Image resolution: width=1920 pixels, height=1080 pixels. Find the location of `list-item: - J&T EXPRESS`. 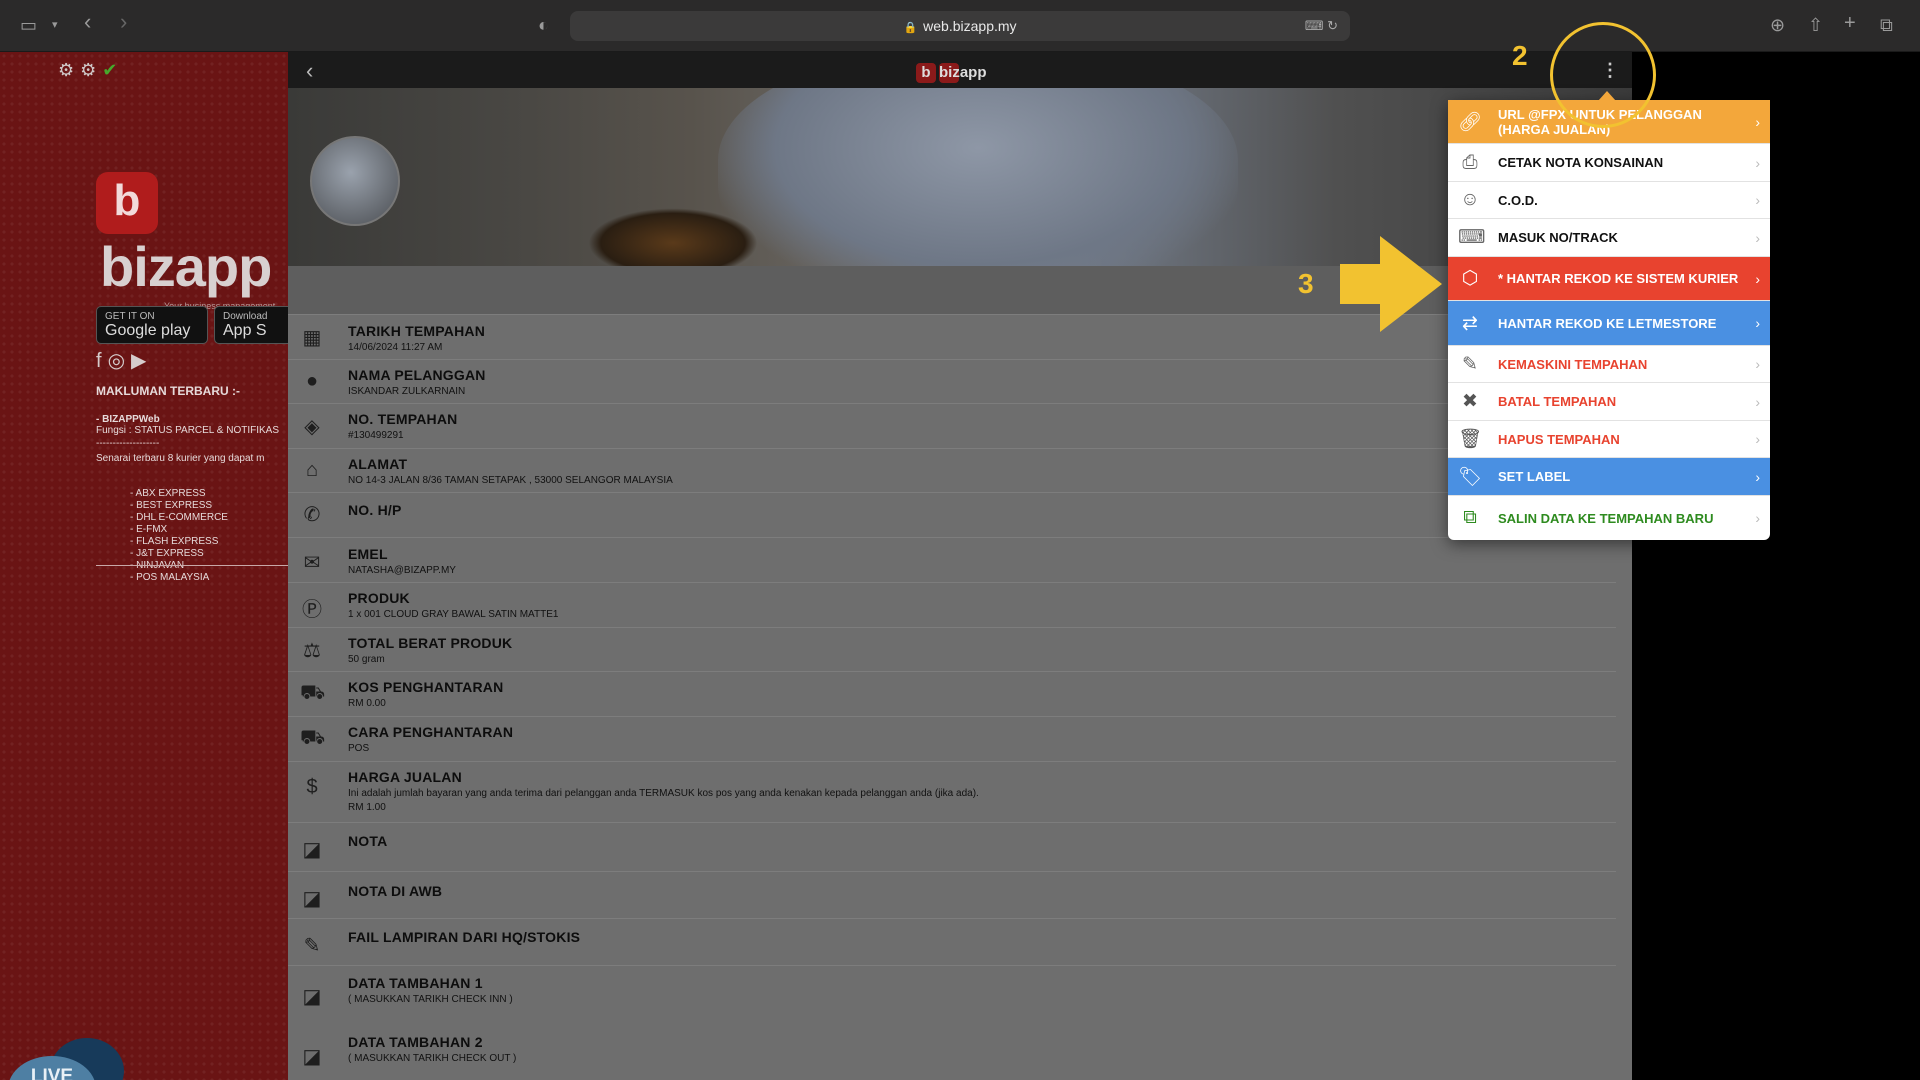

list-item: - J&T EXPRESS is located at coordinates (167, 553).